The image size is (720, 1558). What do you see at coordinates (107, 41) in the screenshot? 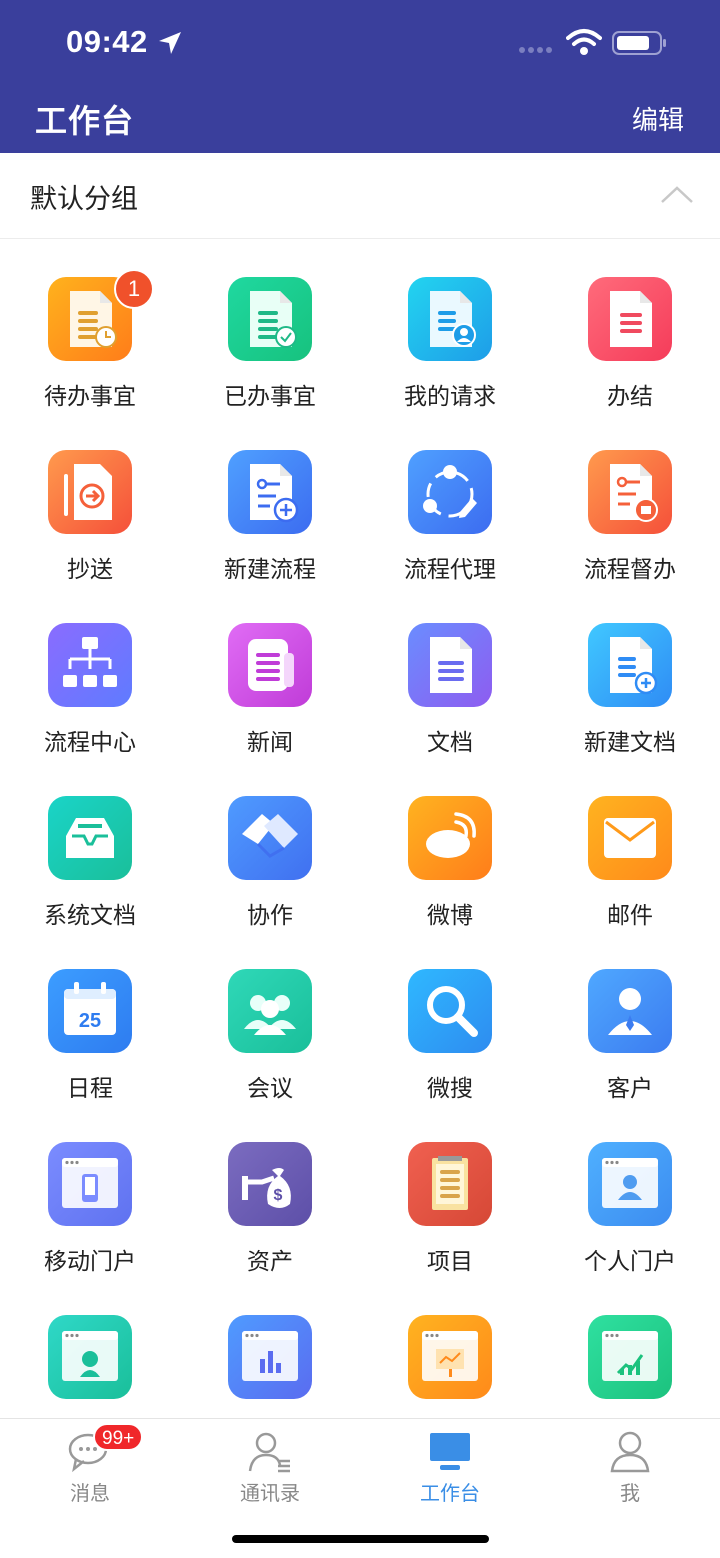
I see `status-time: 09:42` at bounding box center [107, 41].